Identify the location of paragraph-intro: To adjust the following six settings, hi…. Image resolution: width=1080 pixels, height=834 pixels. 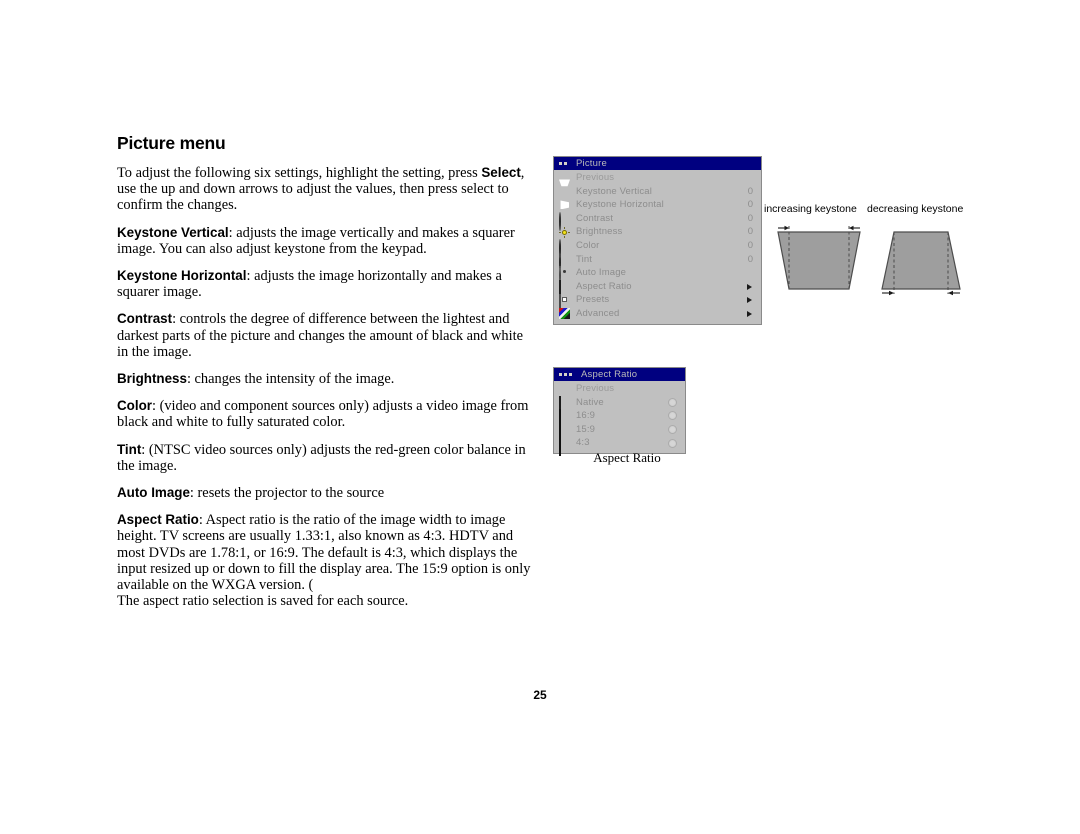
(327, 189).